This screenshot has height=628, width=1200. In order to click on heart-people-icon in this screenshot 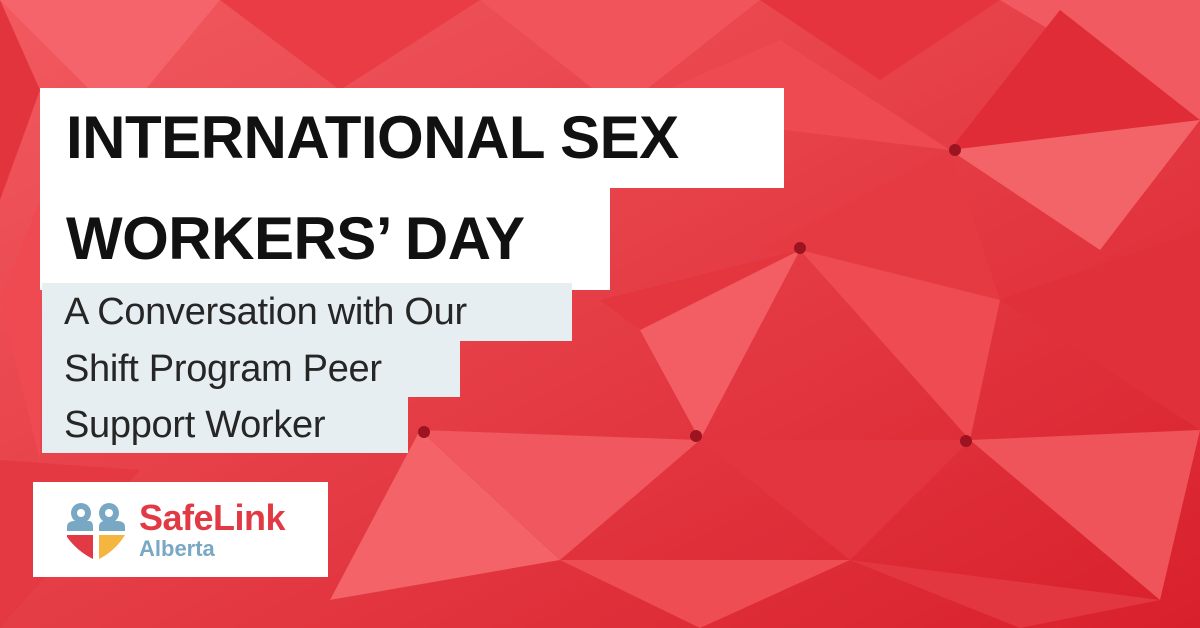, I will do `click(96, 530)`.